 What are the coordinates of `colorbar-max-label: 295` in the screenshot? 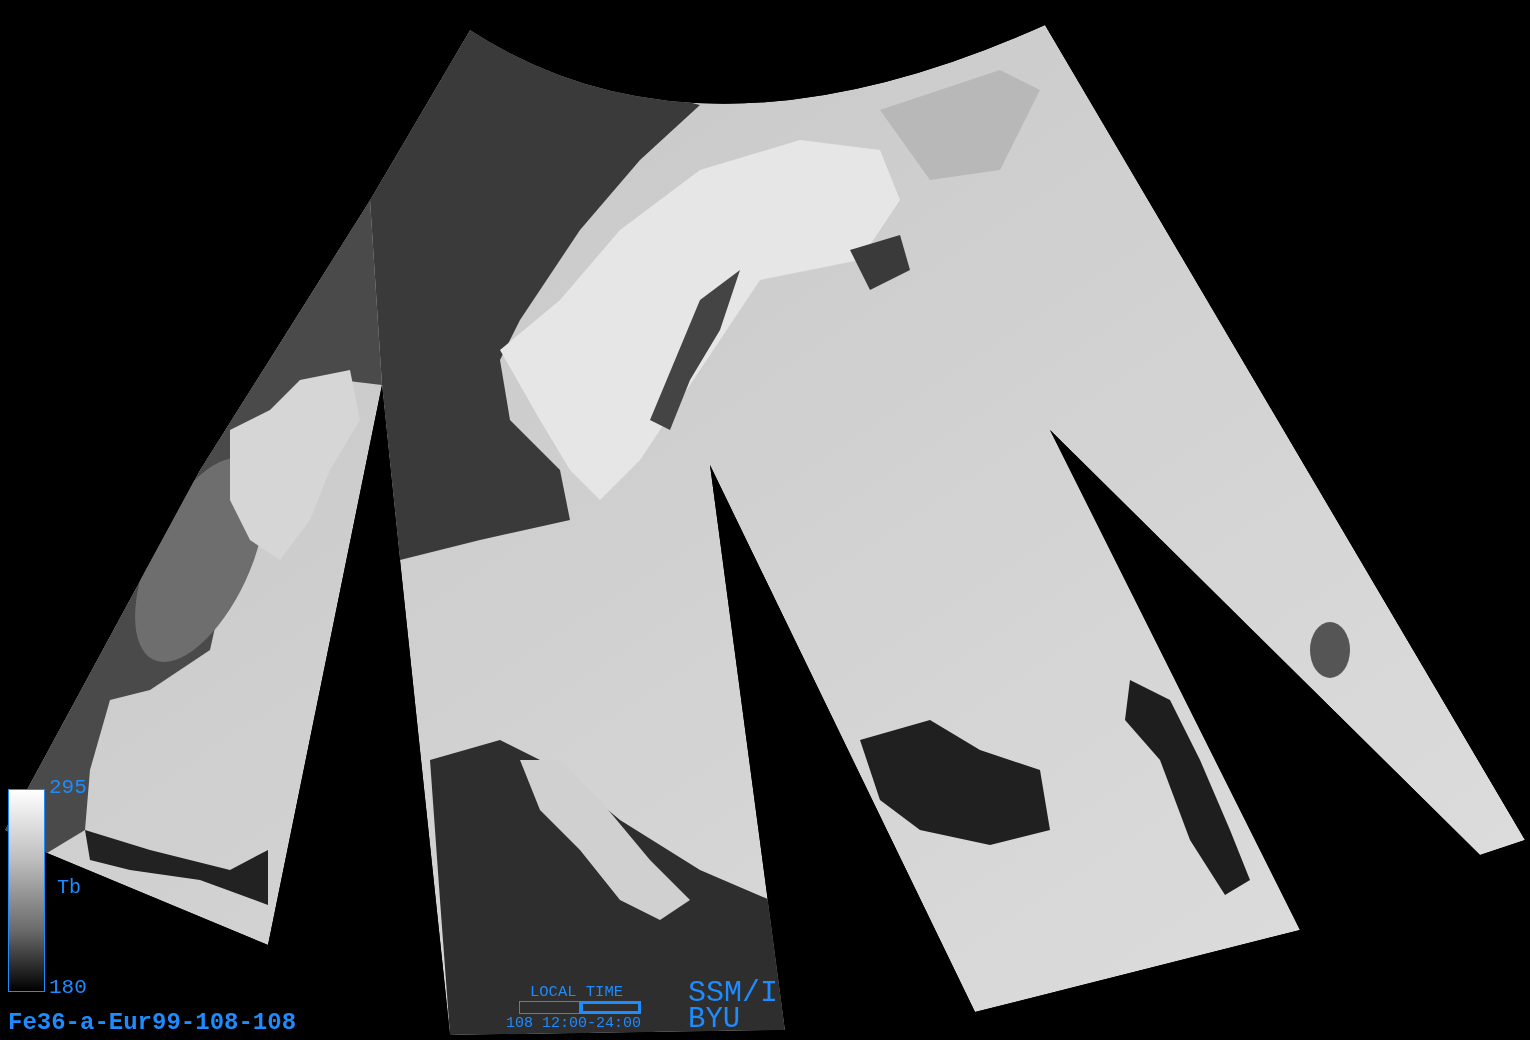 It's located at (68, 788).